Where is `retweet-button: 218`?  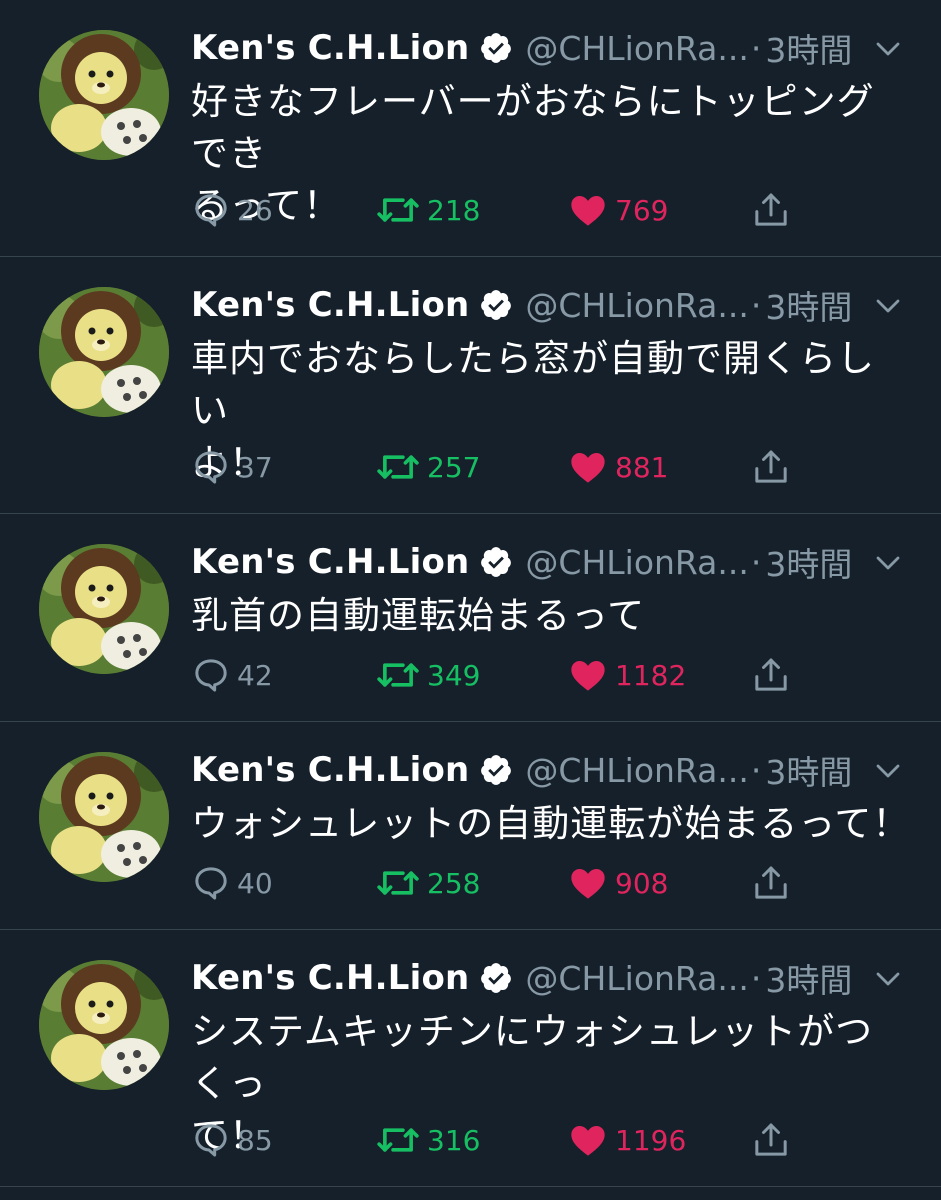
retweet-button: 218 is located at coordinates (427, 210).